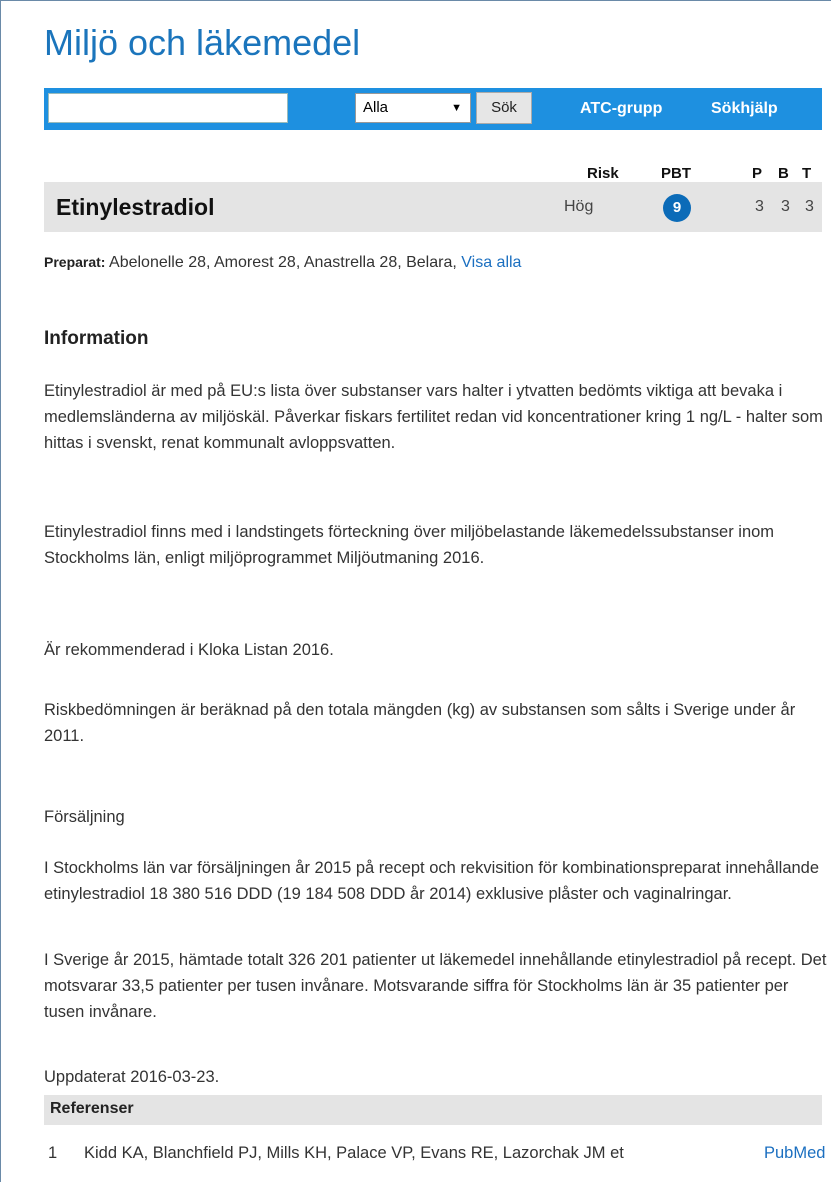 The width and height of the screenshot is (832, 1183). Describe the element at coordinates (202, 43) in the screenshot. I see `app-title: Miljö och läkemedel` at that location.